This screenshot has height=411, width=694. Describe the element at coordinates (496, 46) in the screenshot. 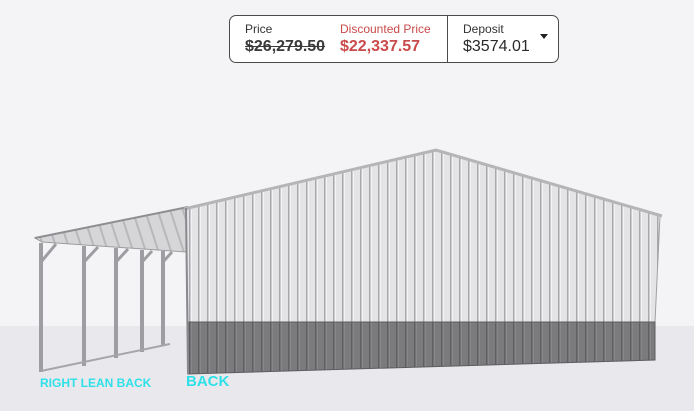

I see `deposit-value: $3574.01` at that location.